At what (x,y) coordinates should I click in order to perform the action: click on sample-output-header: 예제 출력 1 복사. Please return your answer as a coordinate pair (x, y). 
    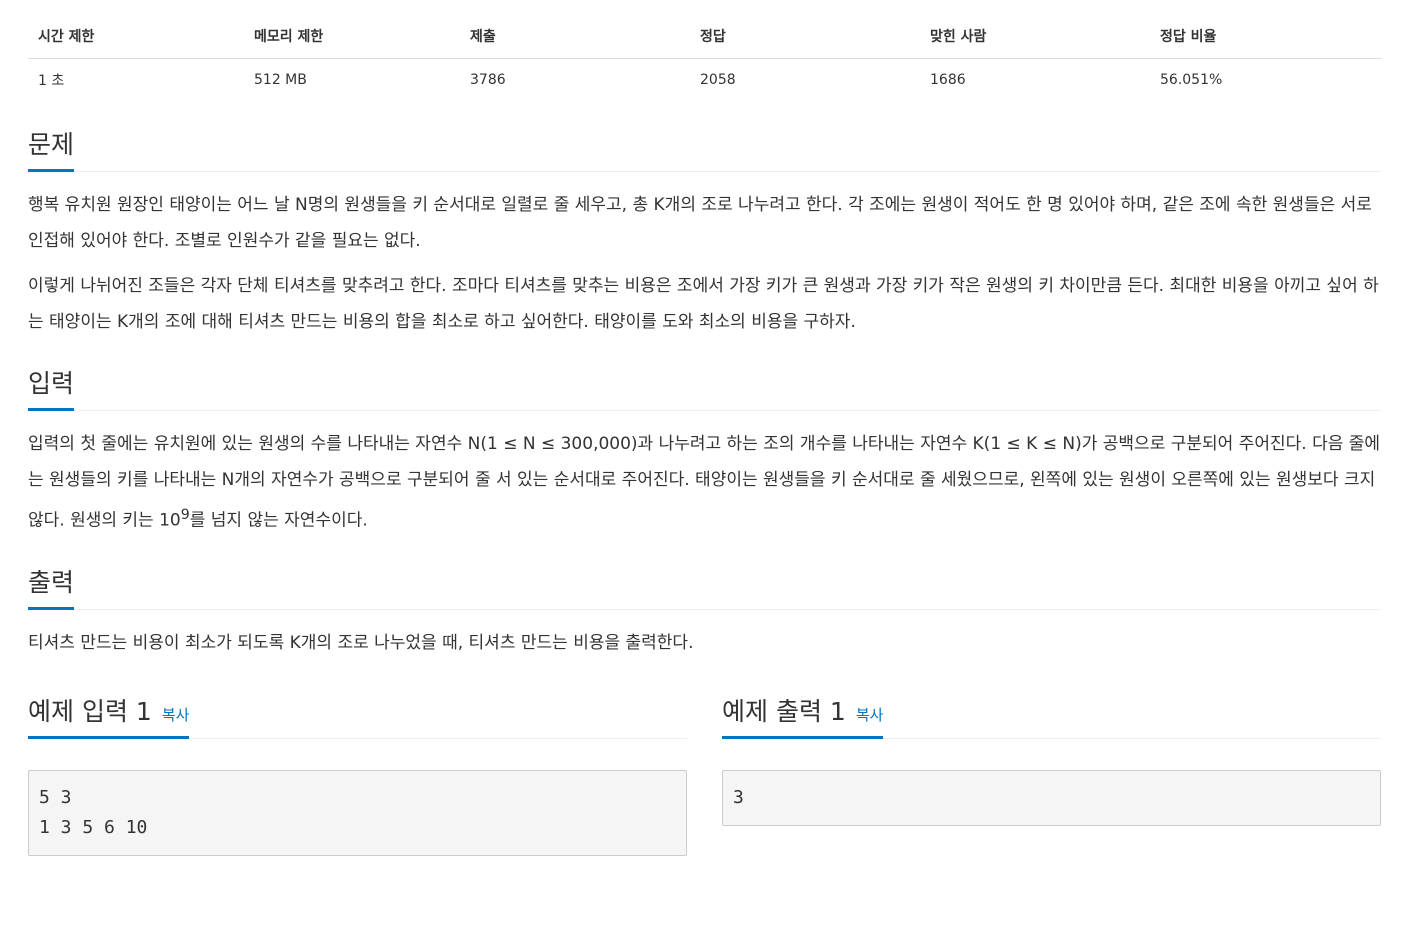
    Looking at the image, I should click on (1051, 704).